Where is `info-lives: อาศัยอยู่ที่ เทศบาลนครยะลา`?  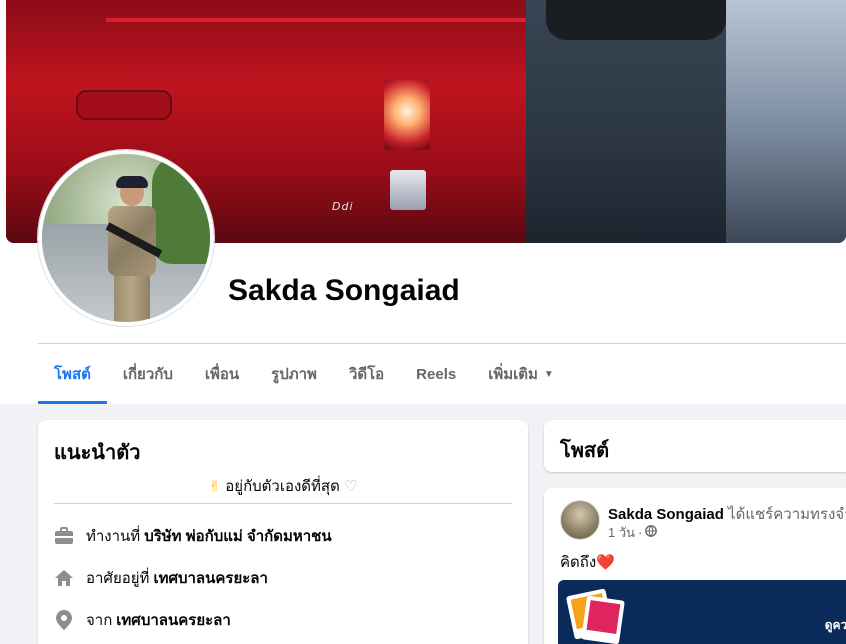
info-lives: อาศัยอยู่ที่ เทศบาลนครยะลา is located at coordinates (161, 578).